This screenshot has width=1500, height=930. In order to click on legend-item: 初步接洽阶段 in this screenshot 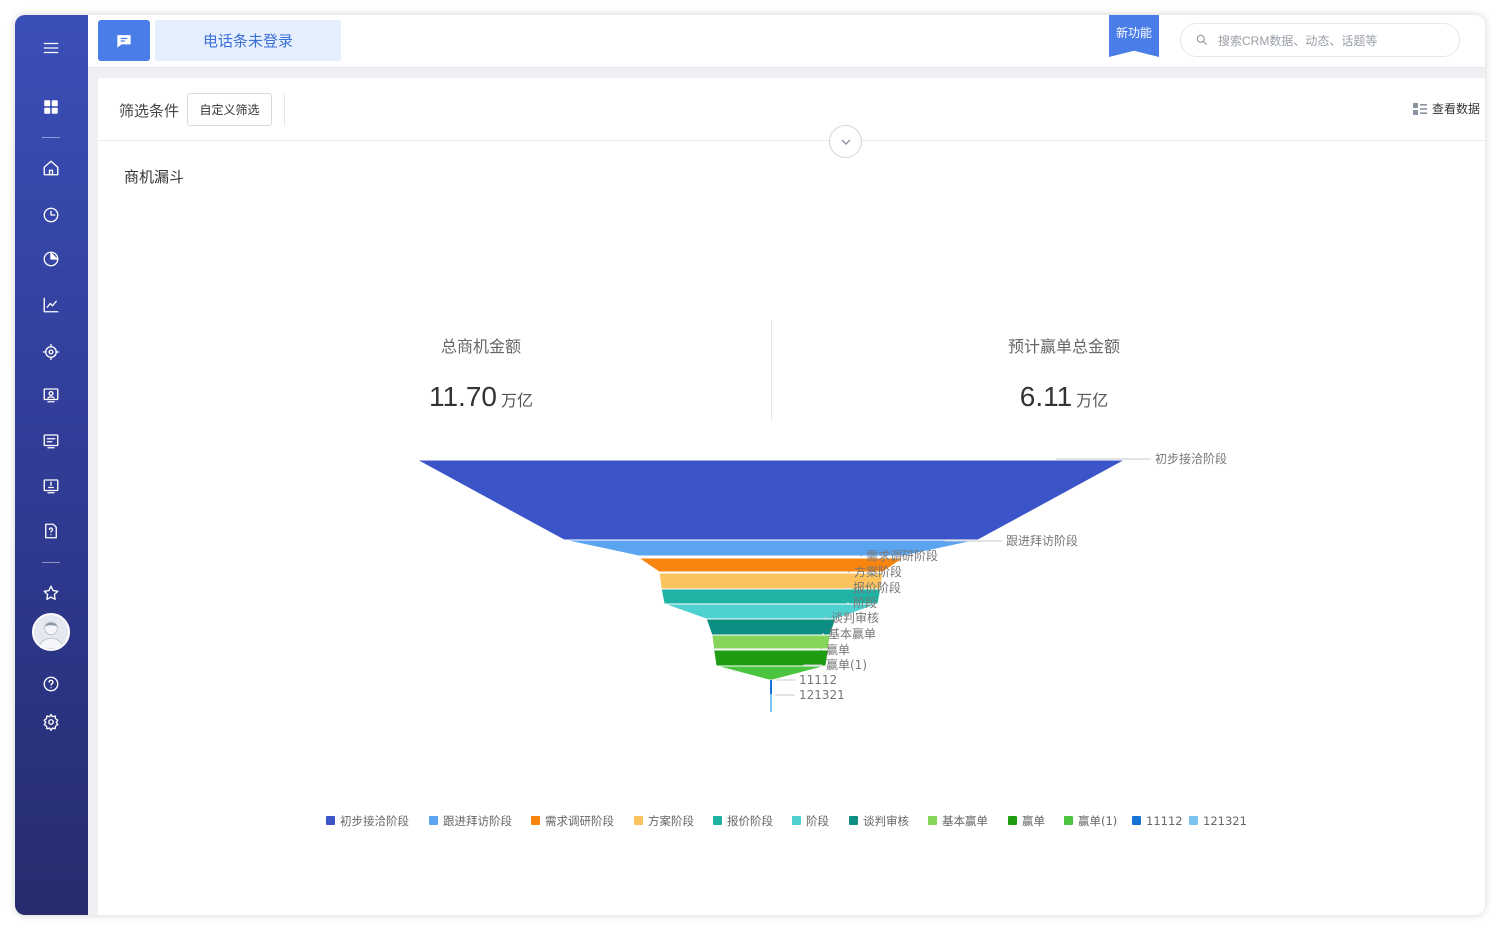, I will do `click(367, 821)`.